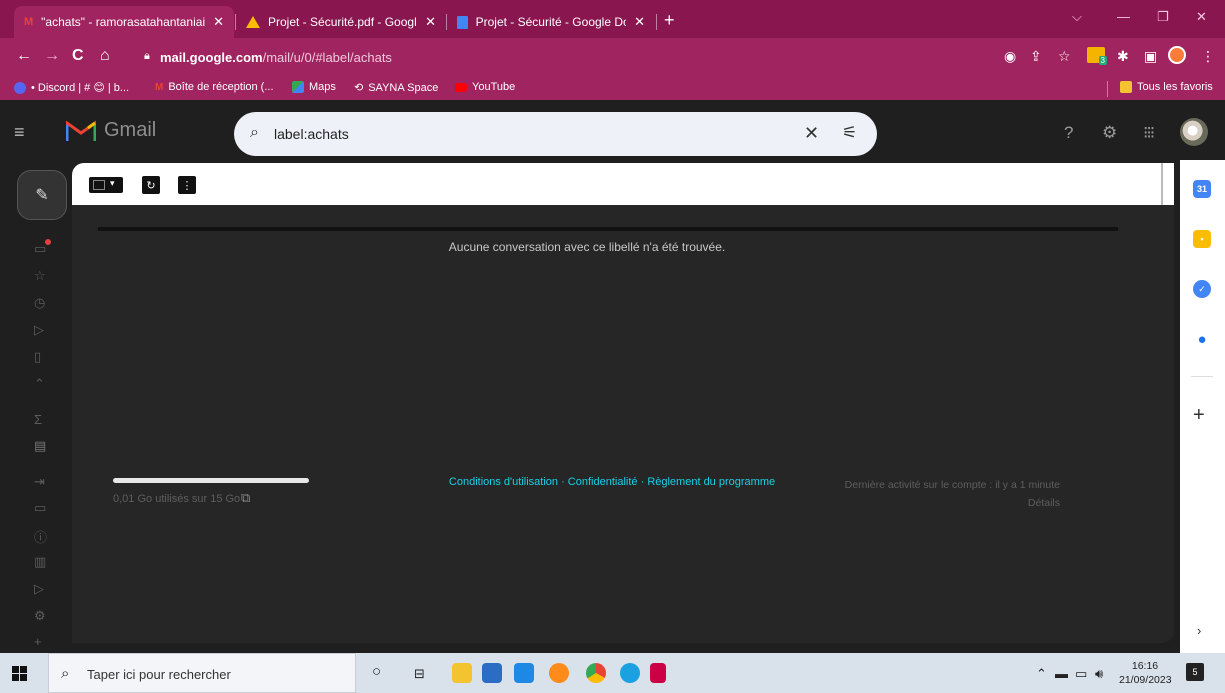 The image size is (1225, 693). What do you see at coordinates (112, 183) in the screenshot?
I see `caret-down-icon: ▾` at bounding box center [112, 183].